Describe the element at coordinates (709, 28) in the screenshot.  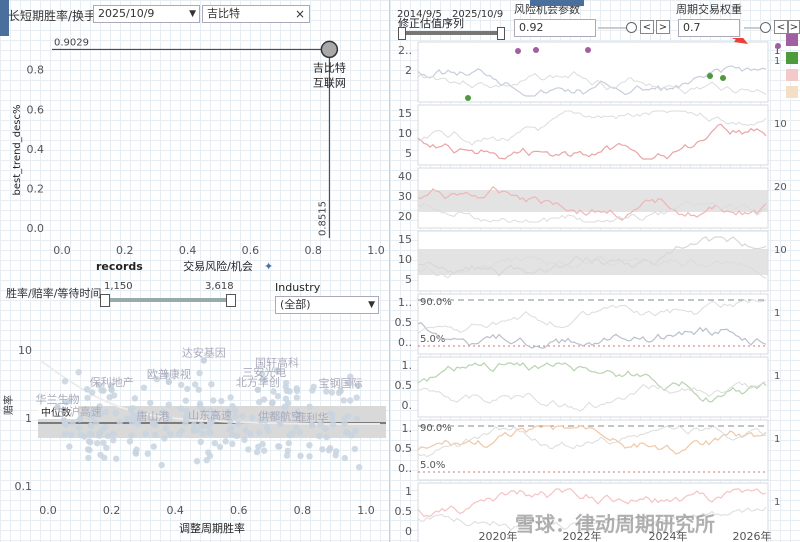
I see `weight-input: 0.7` at that location.